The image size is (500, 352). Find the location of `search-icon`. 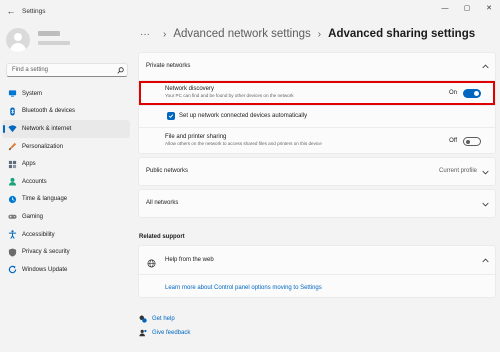

search-icon is located at coordinates (120, 70).